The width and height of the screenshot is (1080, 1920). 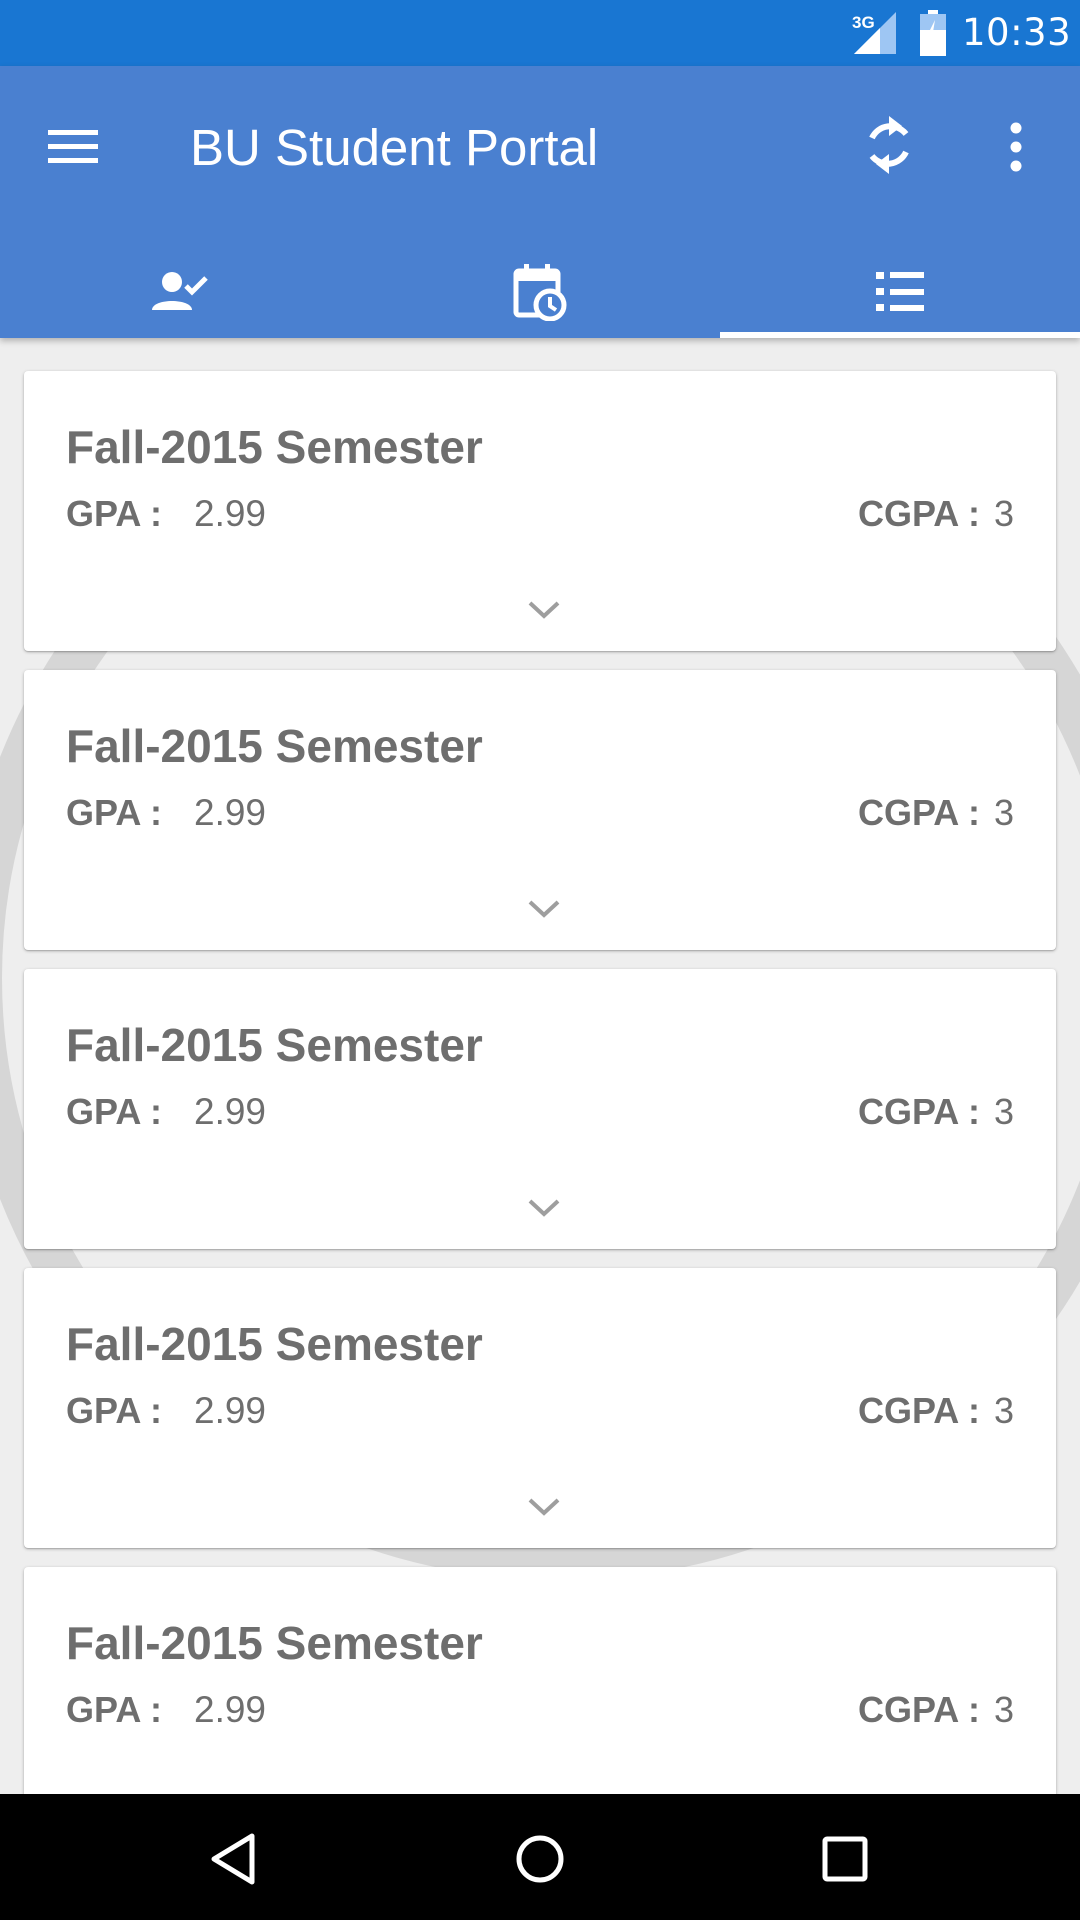 I want to click on more-vert-icon, so click(x=1016, y=147).